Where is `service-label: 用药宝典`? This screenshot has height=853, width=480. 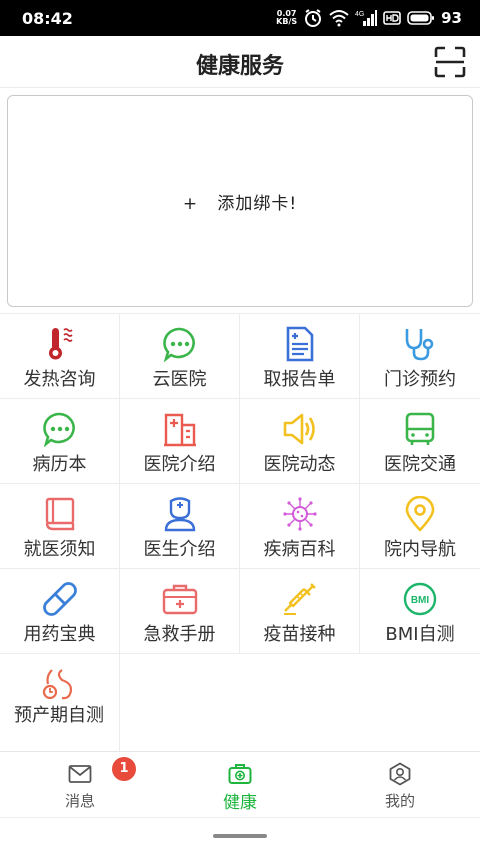 service-label: 用药宝典 is located at coordinates (59, 634).